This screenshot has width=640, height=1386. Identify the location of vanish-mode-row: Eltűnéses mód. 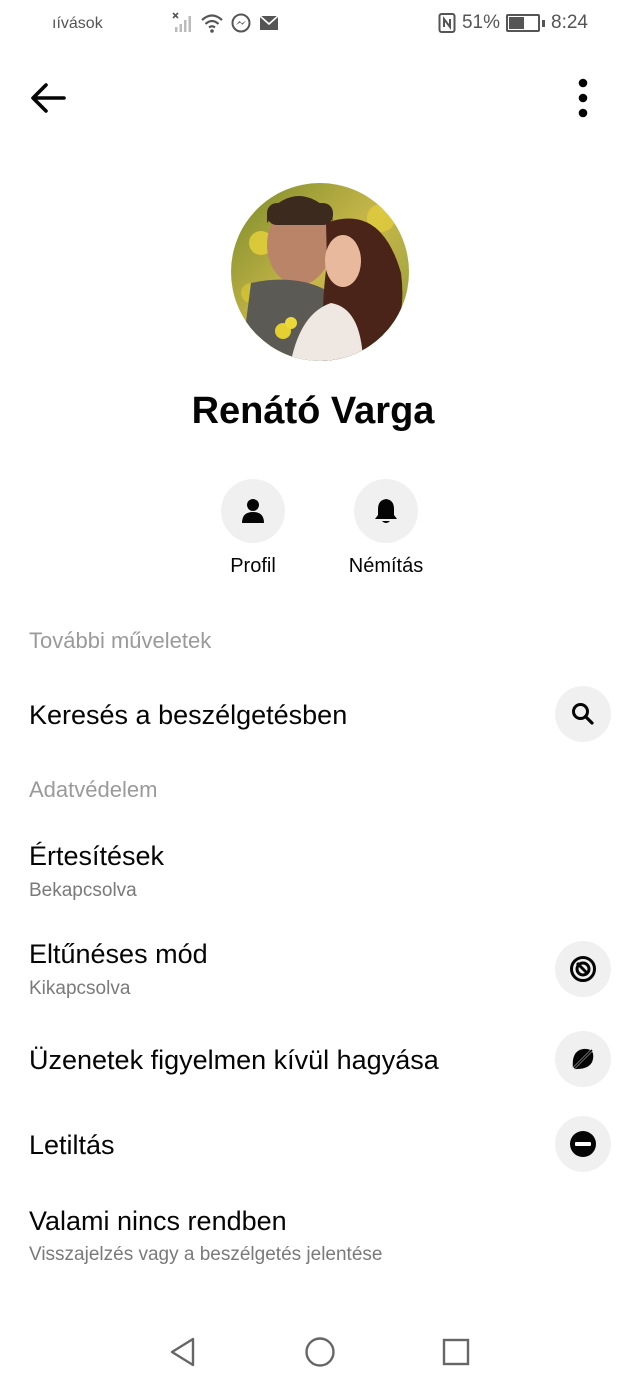
(118, 954).